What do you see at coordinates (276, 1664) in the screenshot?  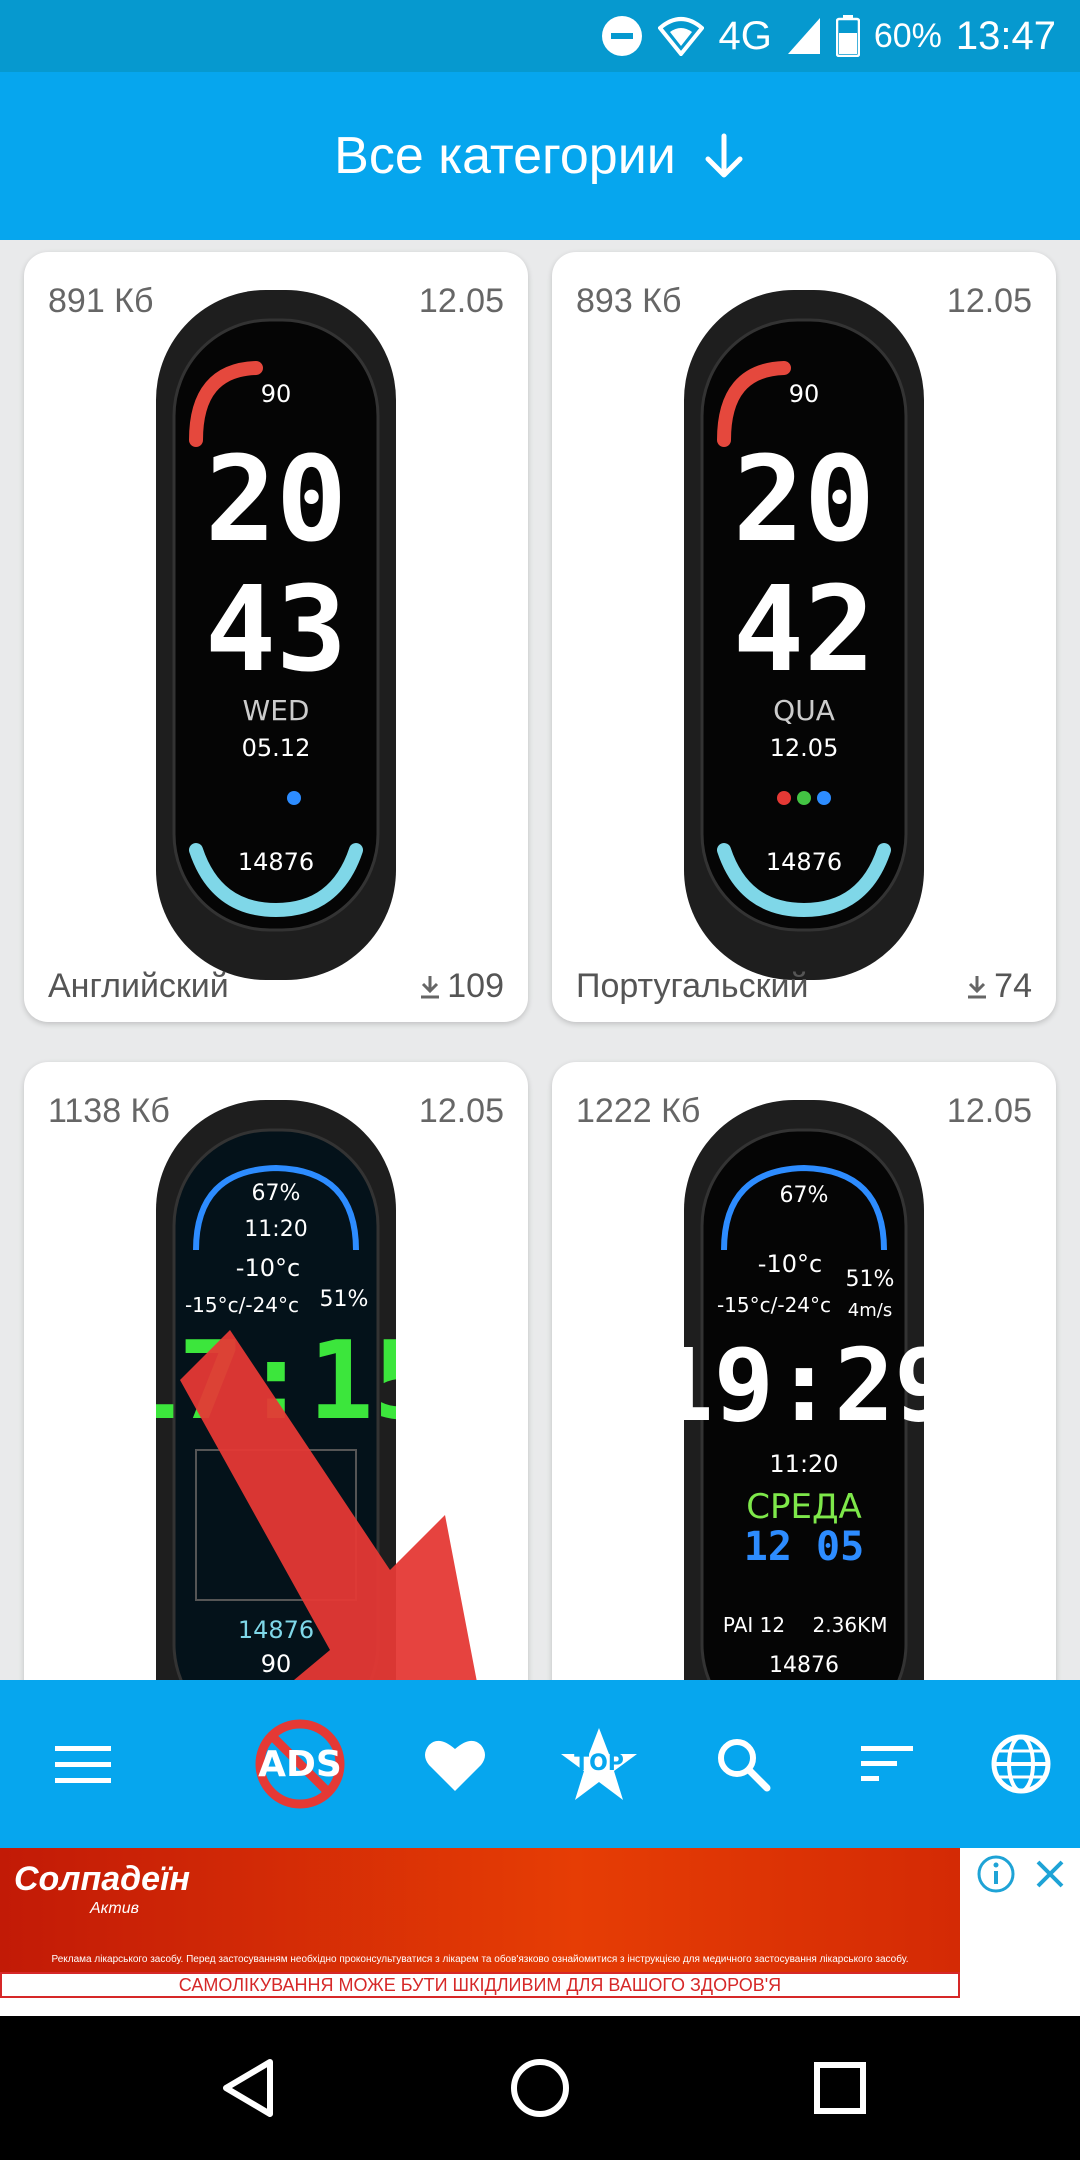 I see `face-heart: 90` at bounding box center [276, 1664].